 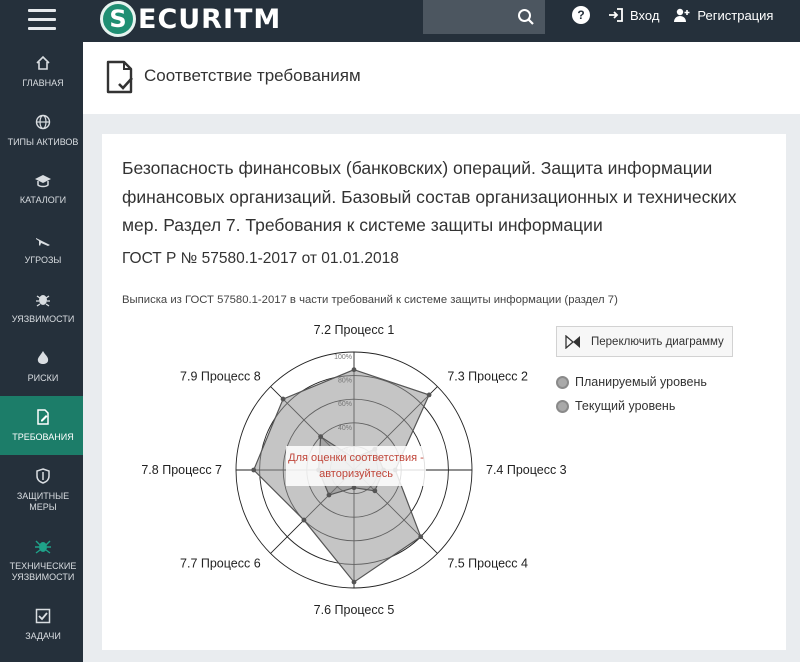 I want to click on sidebar-item-label: ГЛАВНАЯ, so click(x=43, y=82).